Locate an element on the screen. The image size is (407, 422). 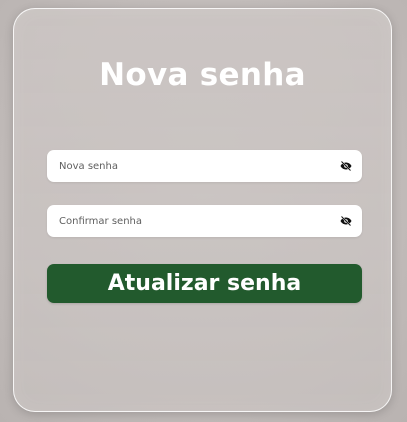
new-password-input is located at coordinates (187, 166).